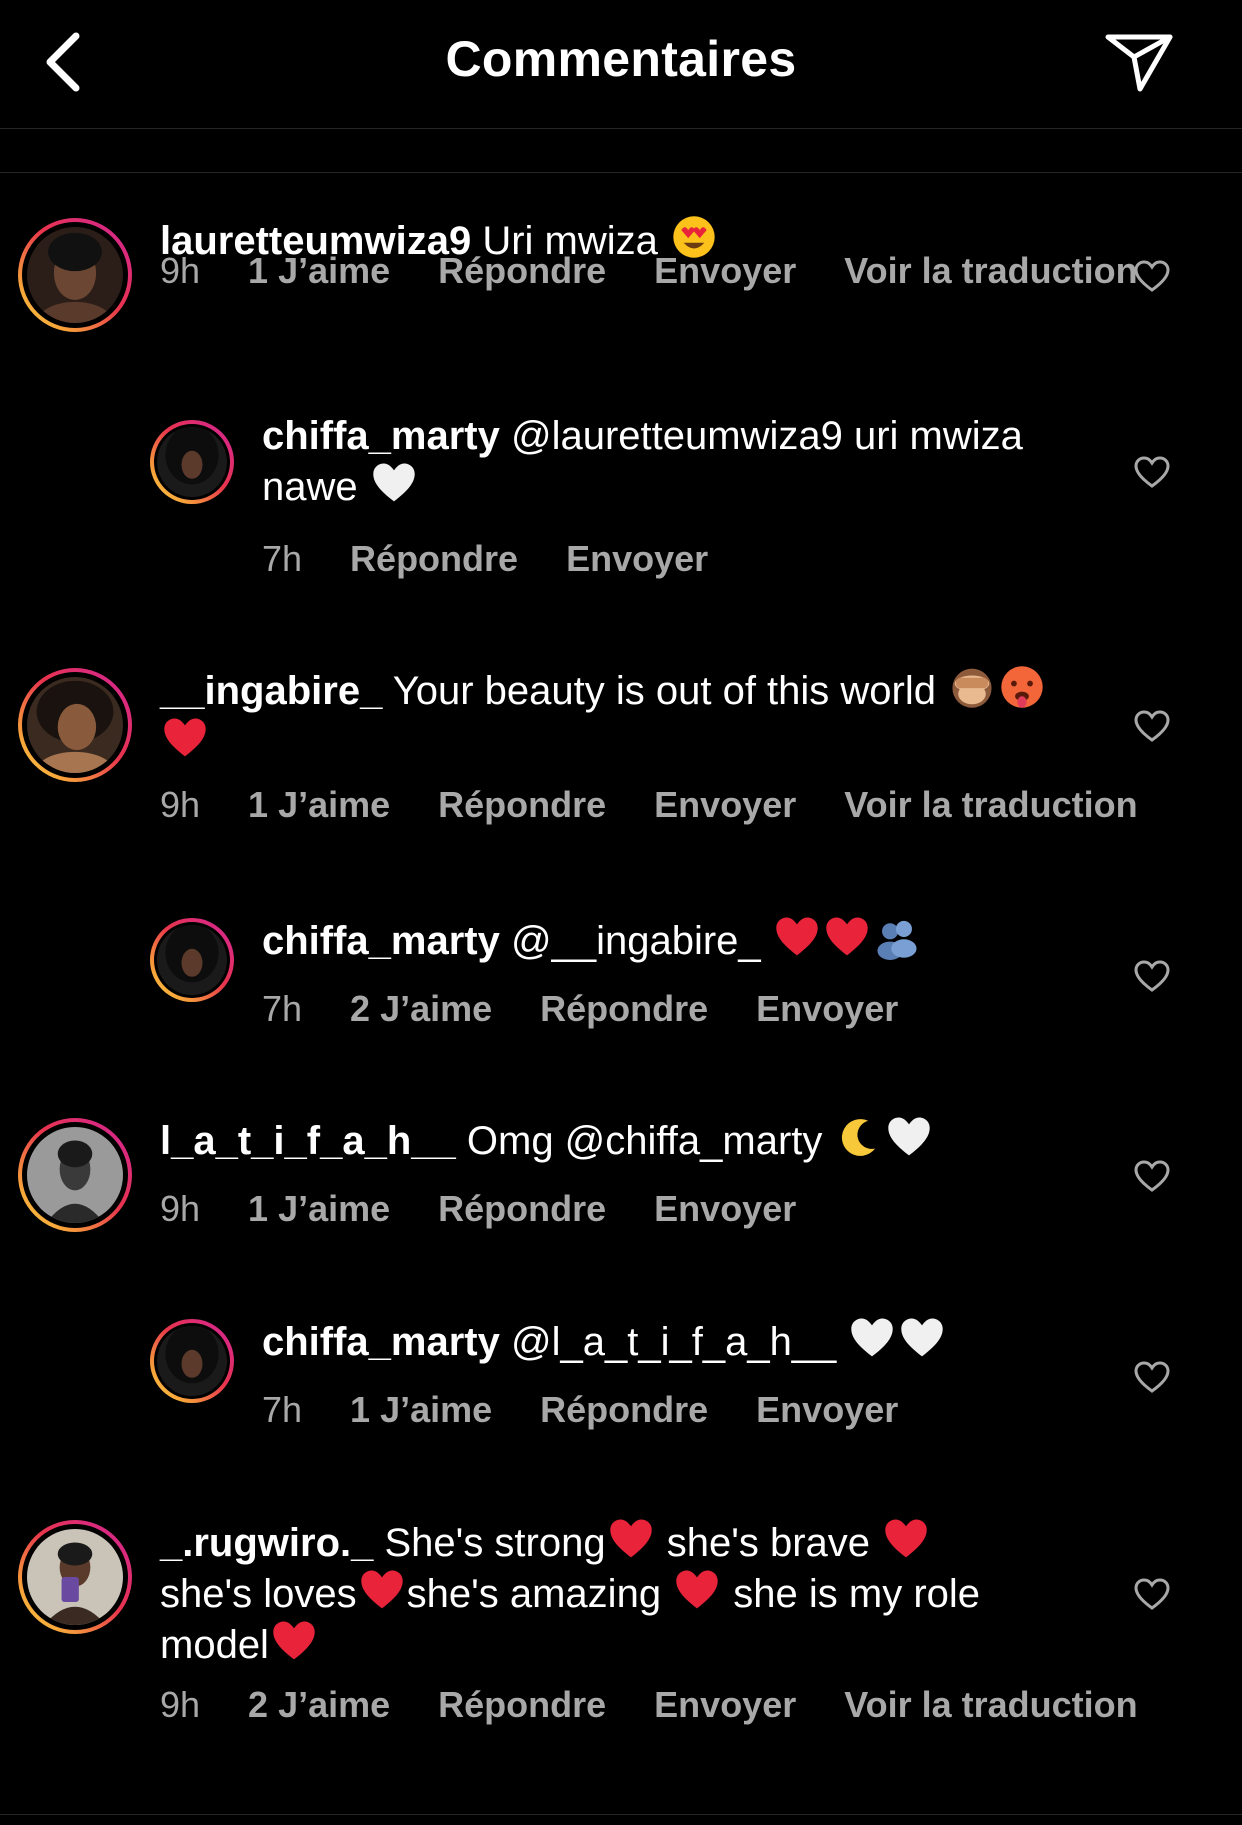 The image size is (1242, 1825). I want to click on comment-body-part: She's strong, so click(489, 1543).